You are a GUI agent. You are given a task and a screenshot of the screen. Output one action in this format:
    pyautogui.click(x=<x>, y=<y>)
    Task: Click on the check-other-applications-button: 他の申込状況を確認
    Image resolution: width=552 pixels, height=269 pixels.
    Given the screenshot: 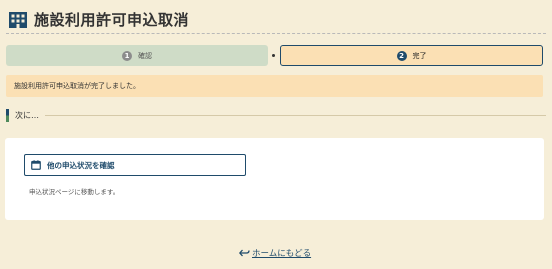 What is the action you would take?
    pyautogui.click(x=135, y=165)
    